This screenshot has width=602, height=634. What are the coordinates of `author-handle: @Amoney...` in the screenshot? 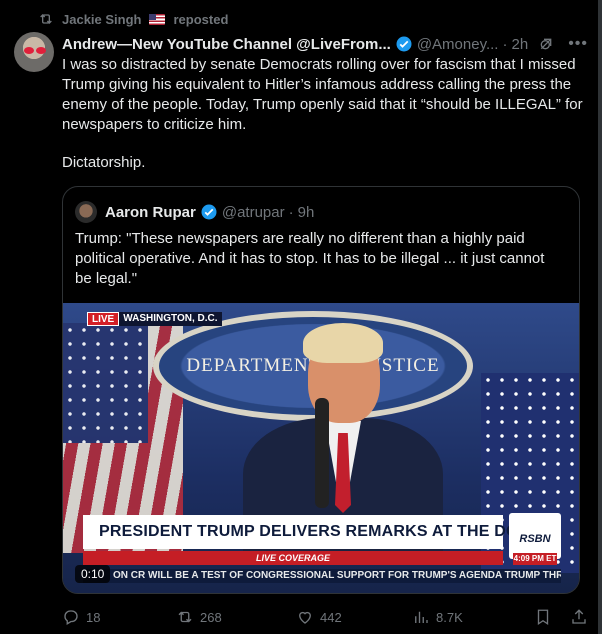 It's located at (458, 44).